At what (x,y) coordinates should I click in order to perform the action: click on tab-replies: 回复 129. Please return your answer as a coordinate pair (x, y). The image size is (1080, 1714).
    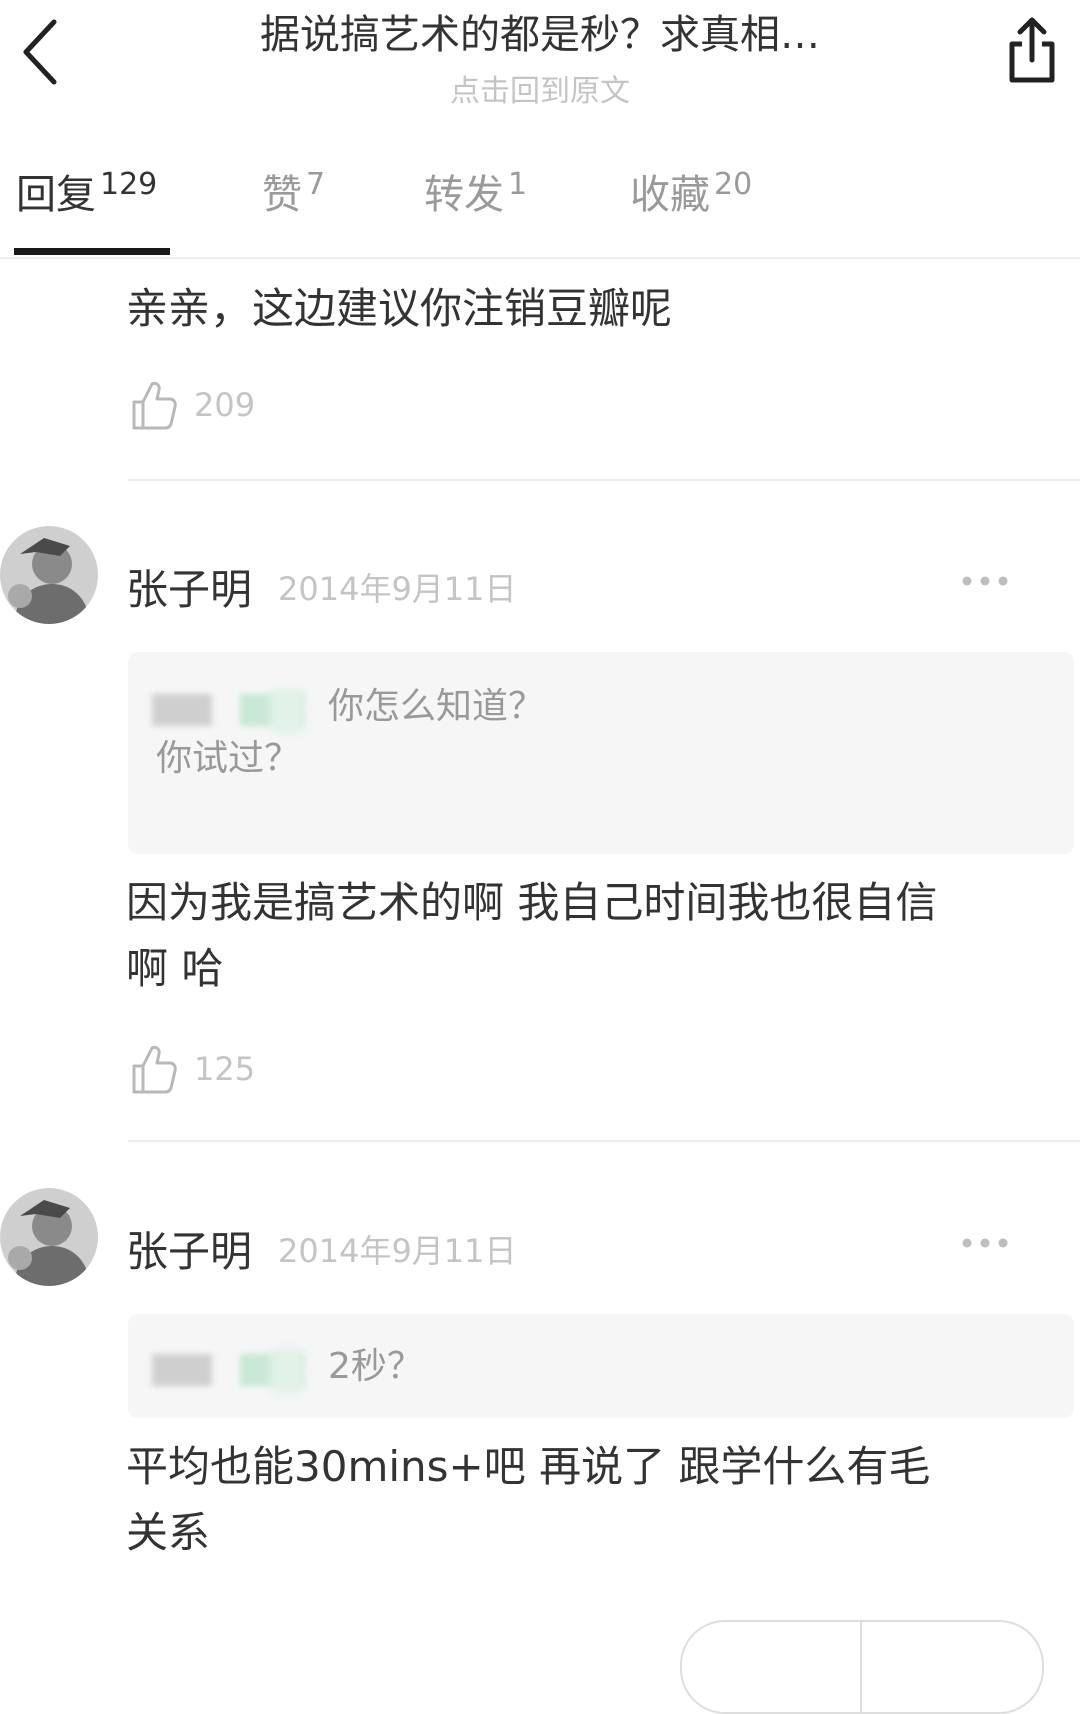
    Looking at the image, I should click on (86, 191).